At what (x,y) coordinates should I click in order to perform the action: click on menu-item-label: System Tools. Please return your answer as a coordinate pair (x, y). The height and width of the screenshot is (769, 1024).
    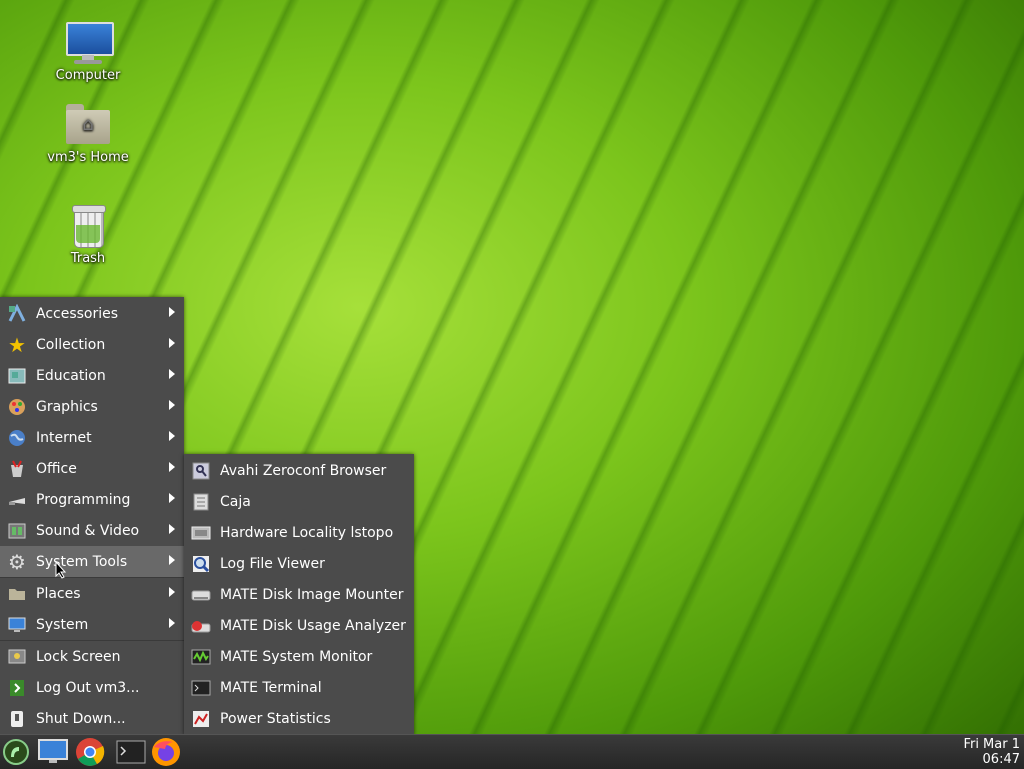
    Looking at the image, I should click on (82, 561).